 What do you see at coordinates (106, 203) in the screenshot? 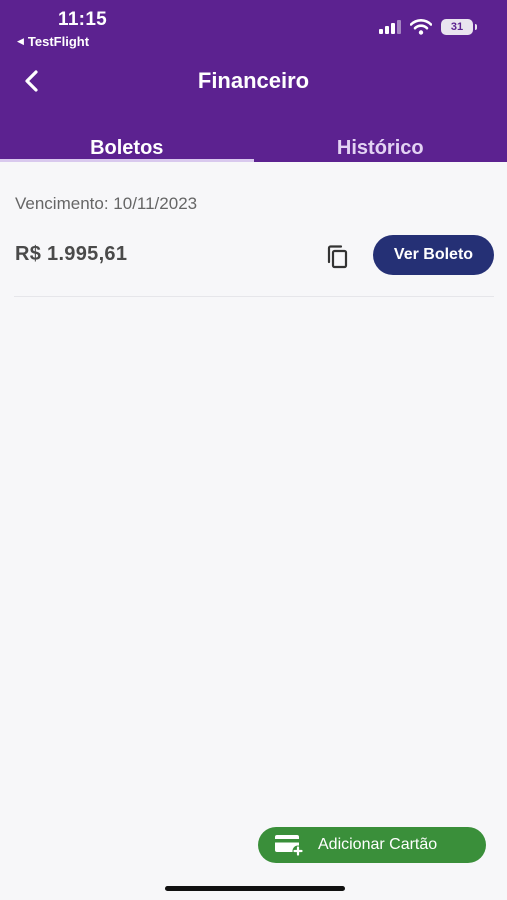
I see `due-date-label: Vencimento: 10/11/2023` at bounding box center [106, 203].